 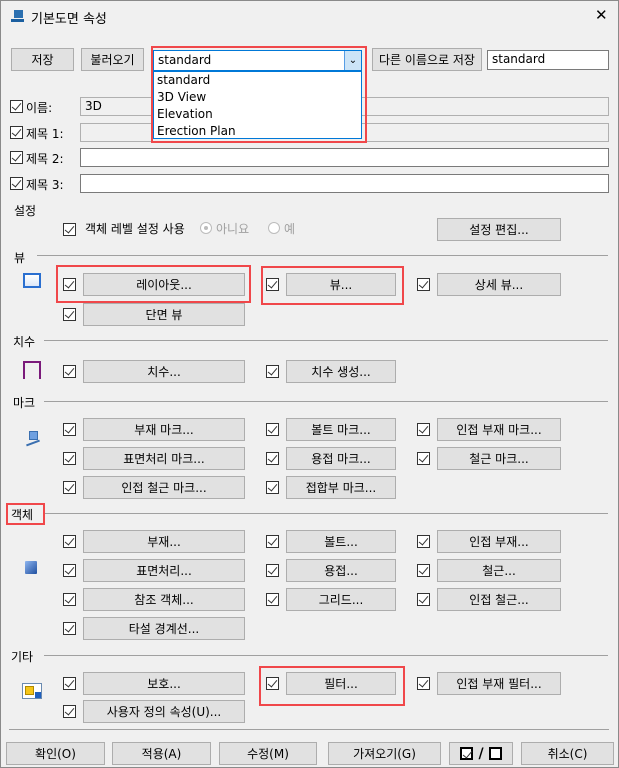 What do you see at coordinates (423, 599) in the screenshot?
I see `neighbor-rebars-checkbox` at bounding box center [423, 599].